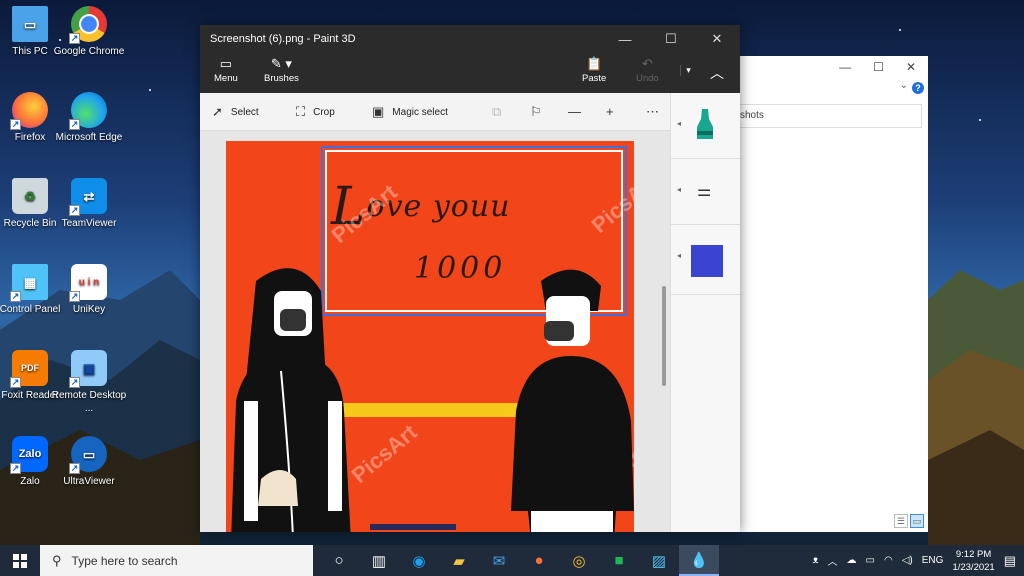 Image resolution: width=1024 pixels, height=576 pixels. I want to click on menu-button: ▭ Menu, so click(226, 69).